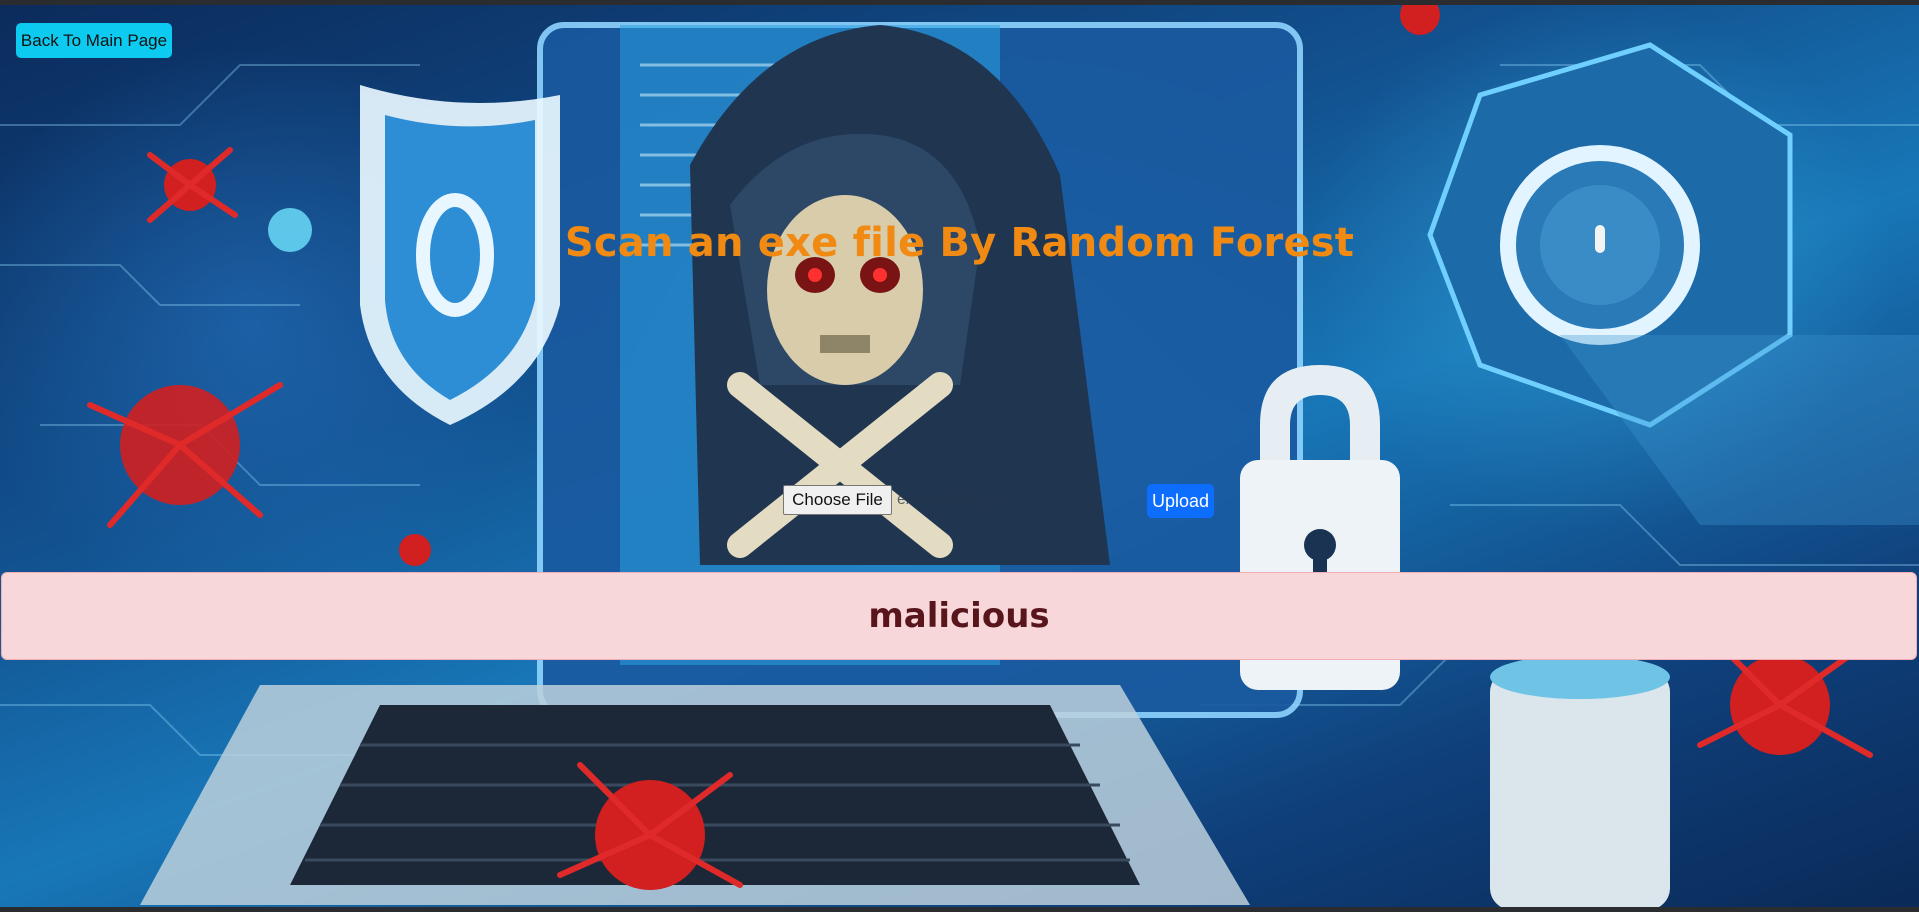 The height and width of the screenshot is (912, 1919). Describe the element at coordinates (837, 500) in the screenshot. I see `choose-file-button: Choose File` at that location.